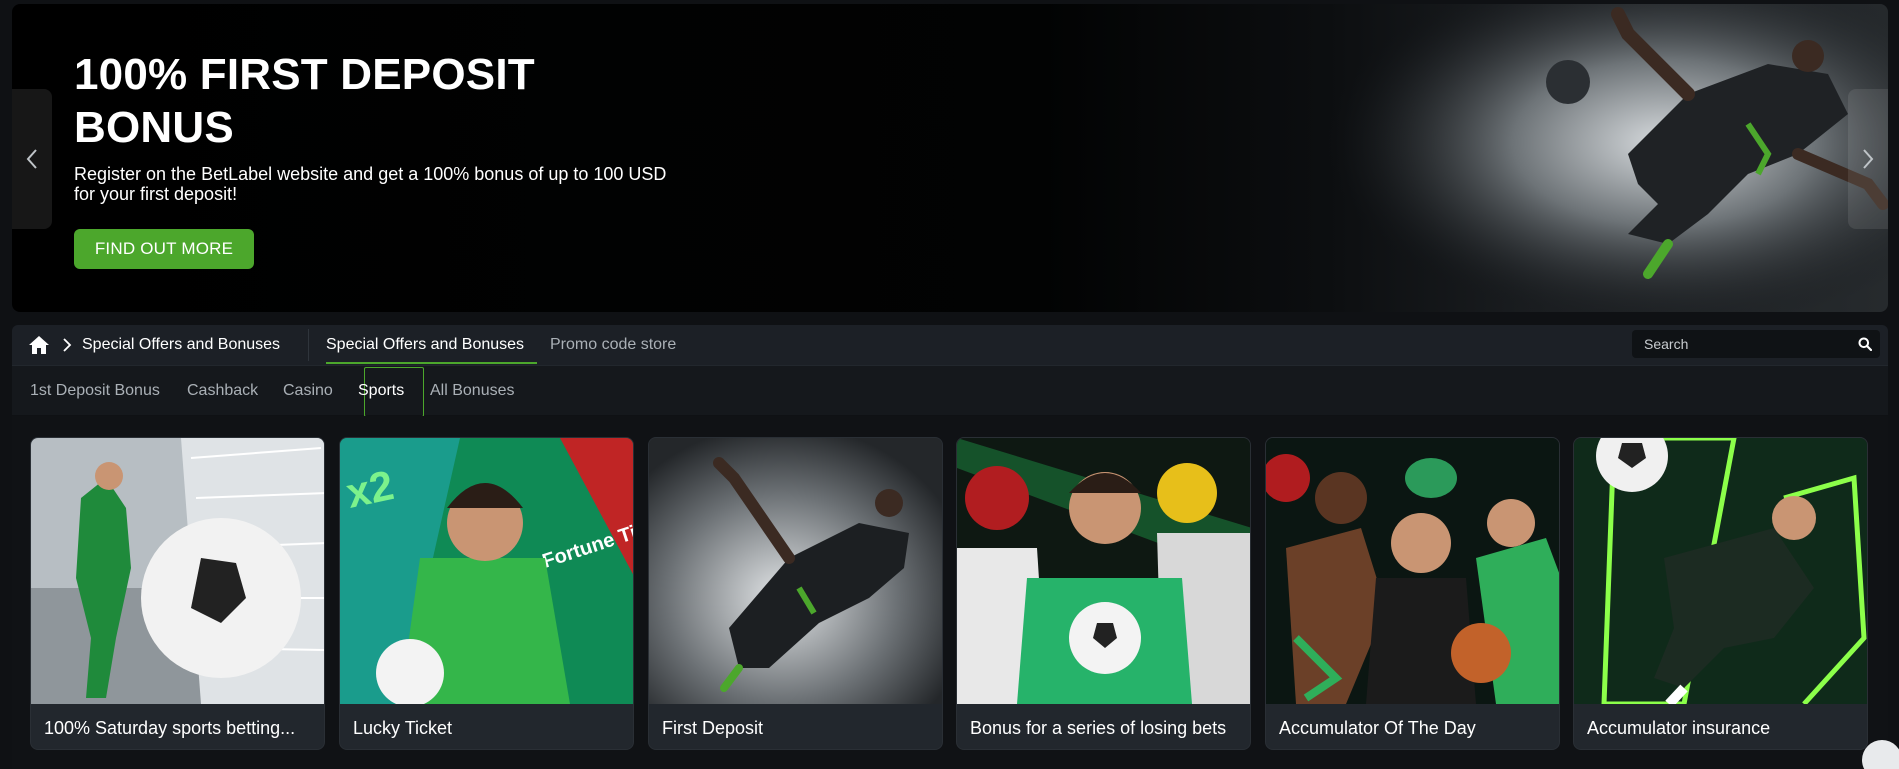  I want to click on bonus-card: First Deposit, so click(795, 593).